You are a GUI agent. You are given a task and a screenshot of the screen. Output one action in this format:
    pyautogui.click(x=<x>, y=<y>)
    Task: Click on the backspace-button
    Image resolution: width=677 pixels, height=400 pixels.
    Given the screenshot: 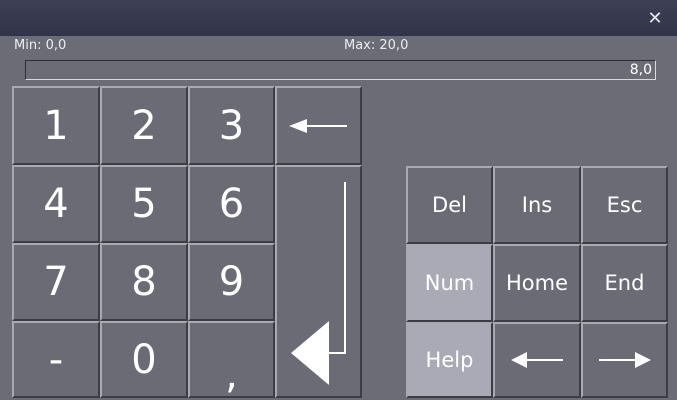 What is the action you would take?
    pyautogui.click(x=318, y=125)
    